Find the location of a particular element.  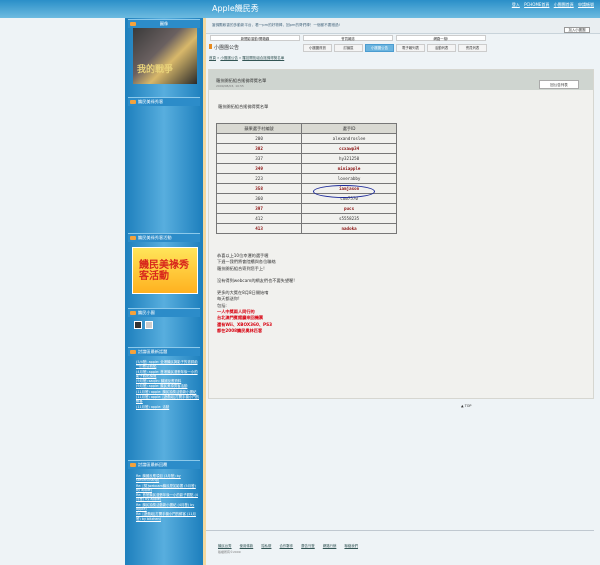

subscribe-button: 加入小團團 is located at coordinates (577, 30).